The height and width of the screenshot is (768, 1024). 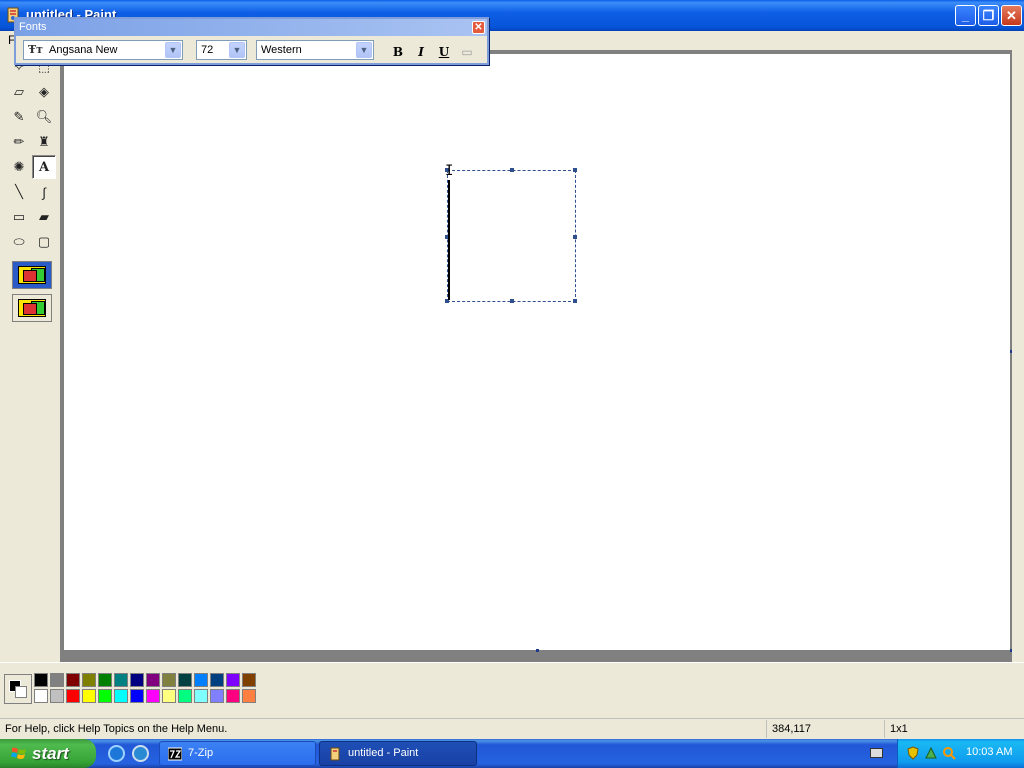 I want to click on browser-icon, so click(x=140, y=753).